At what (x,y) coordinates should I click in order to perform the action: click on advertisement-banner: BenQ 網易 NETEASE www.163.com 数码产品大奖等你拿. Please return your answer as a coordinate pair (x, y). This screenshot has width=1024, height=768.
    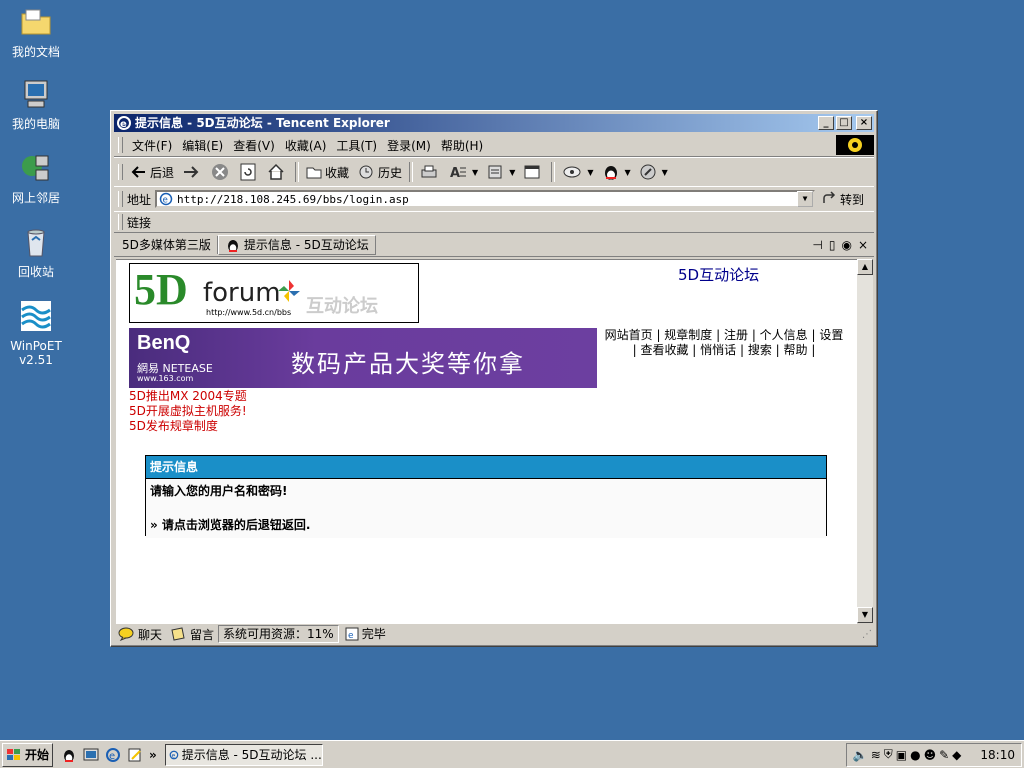
    Looking at the image, I should click on (363, 358).